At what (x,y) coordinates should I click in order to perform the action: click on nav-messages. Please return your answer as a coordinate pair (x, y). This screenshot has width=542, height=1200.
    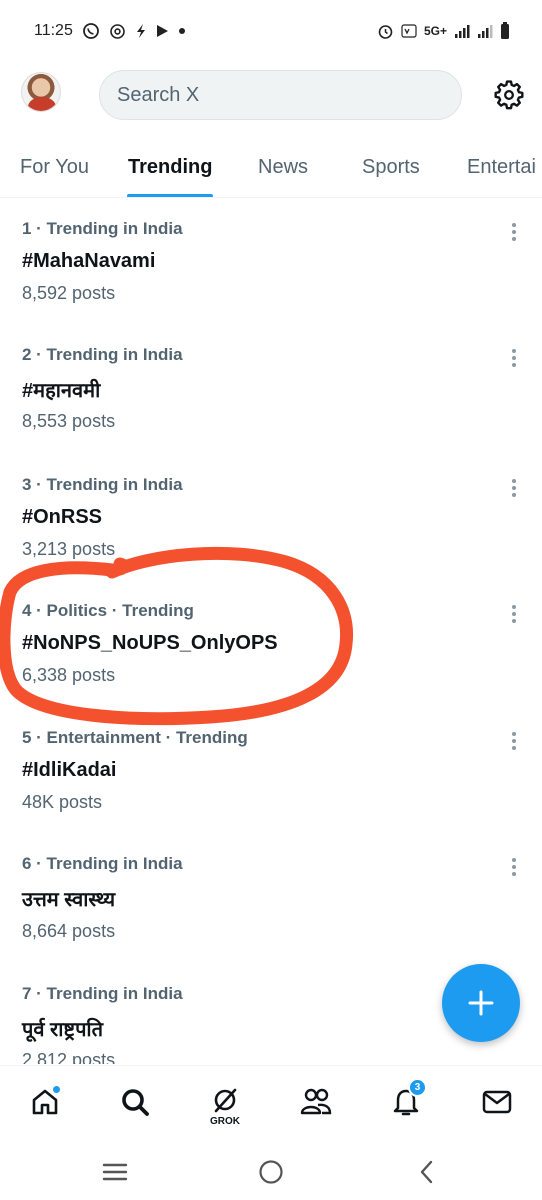
    Looking at the image, I should click on (497, 1102).